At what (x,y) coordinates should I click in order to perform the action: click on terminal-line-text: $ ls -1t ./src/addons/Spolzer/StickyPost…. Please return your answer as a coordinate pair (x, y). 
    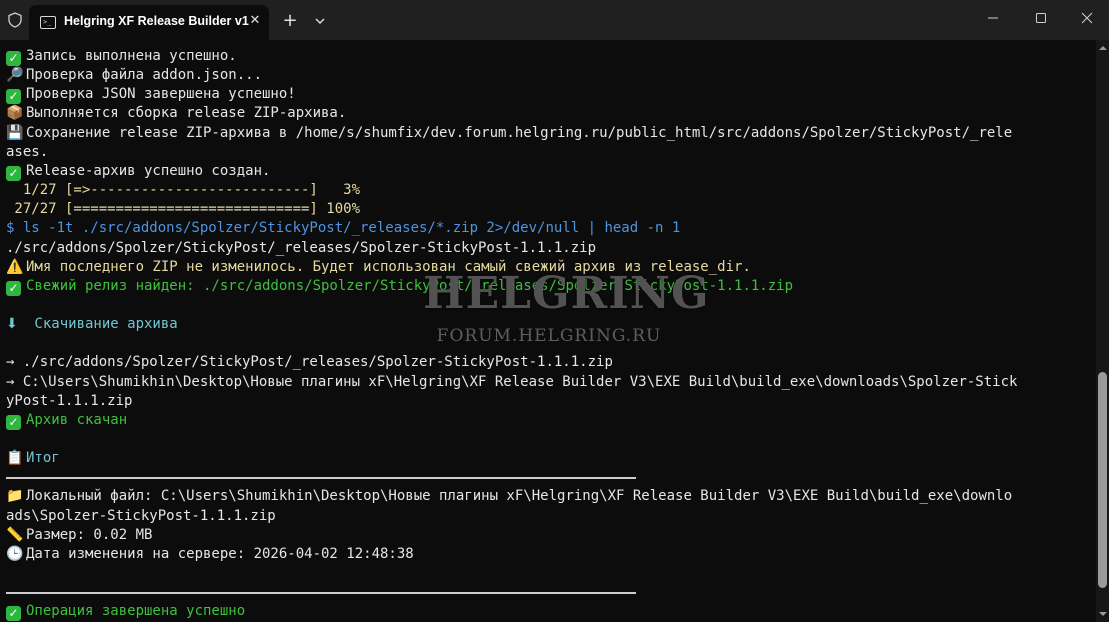
    Looking at the image, I should click on (343, 228).